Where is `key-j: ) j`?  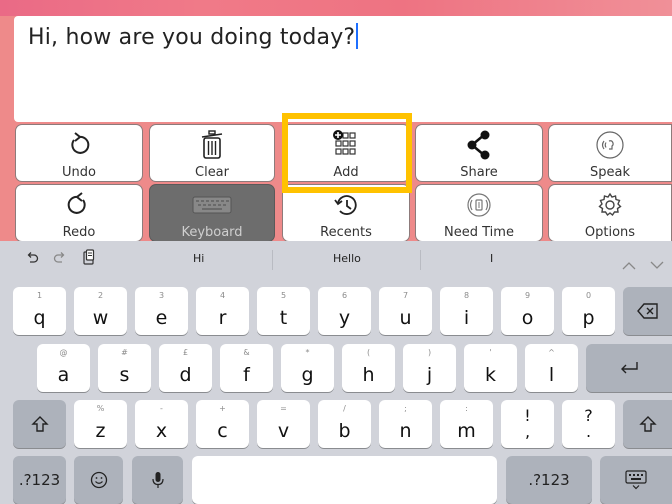 key-j: ) j is located at coordinates (429, 368).